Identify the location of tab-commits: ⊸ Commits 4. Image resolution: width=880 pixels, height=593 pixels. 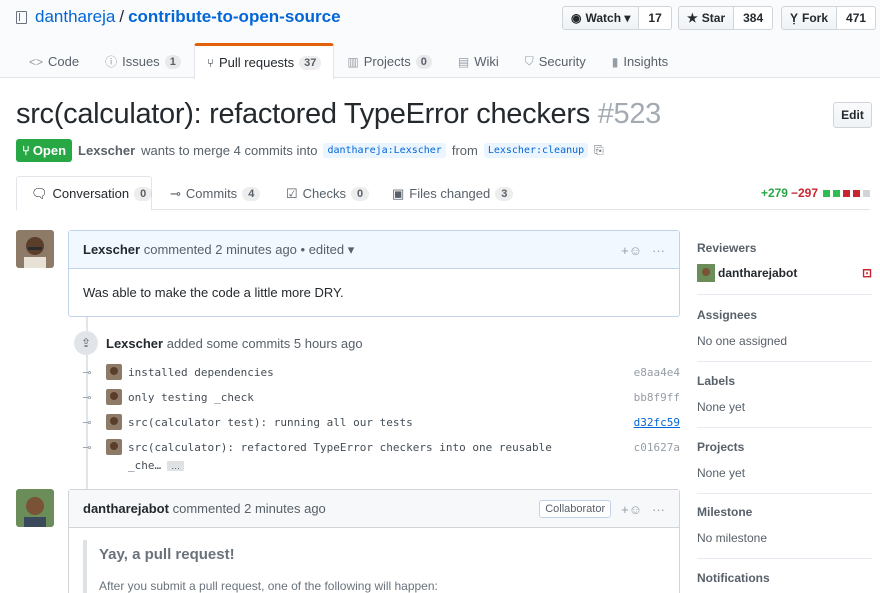
(215, 193).